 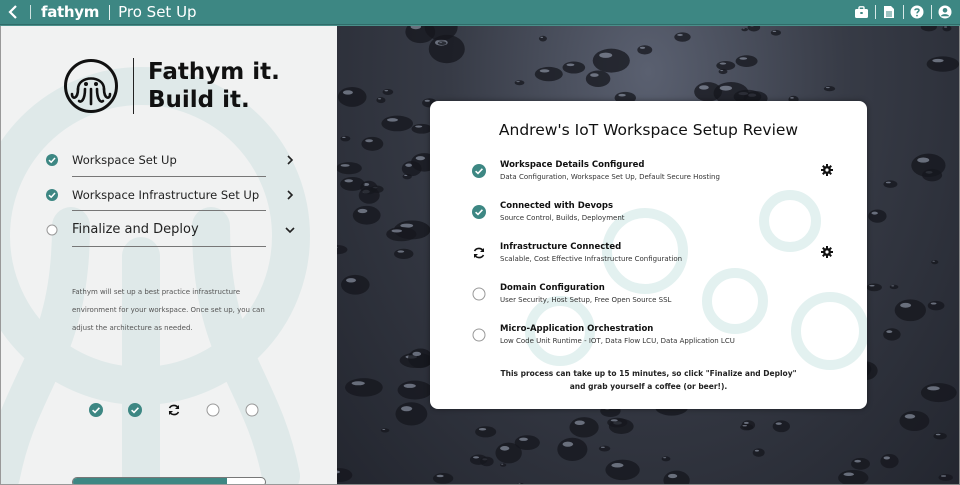 What do you see at coordinates (861, 12) in the screenshot?
I see `briefcase-button` at bounding box center [861, 12].